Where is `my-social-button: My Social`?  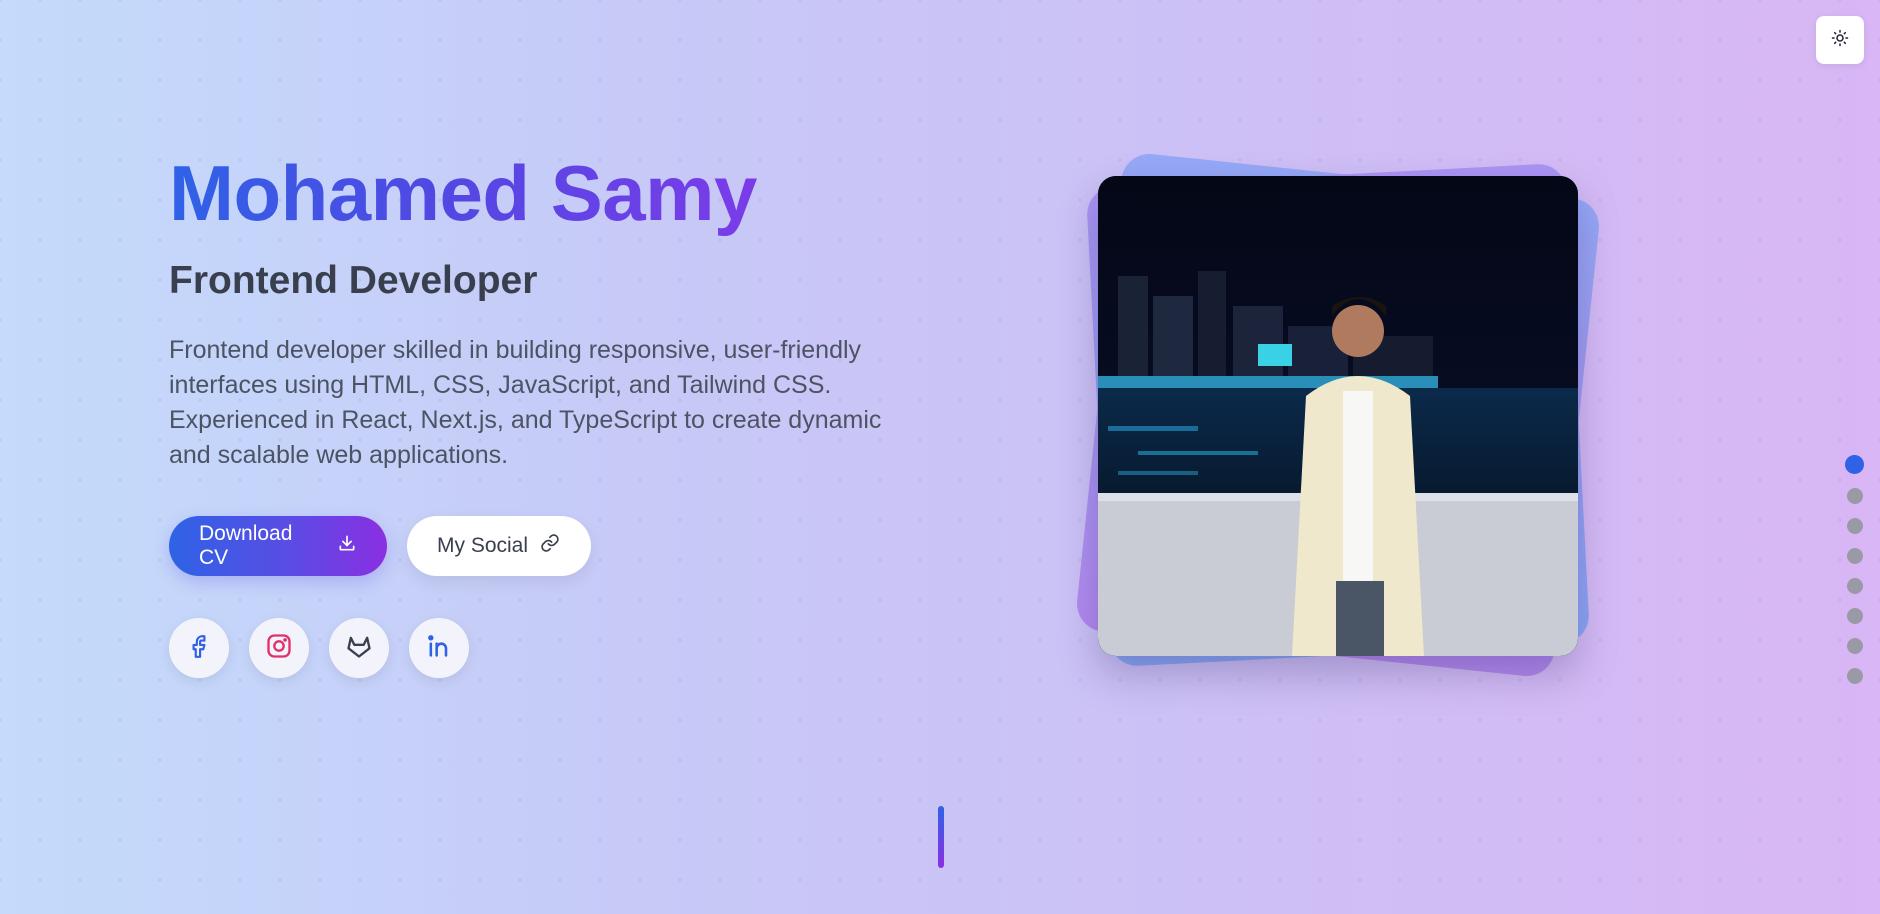 my-social-button: My Social is located at coordinates (499, 546).